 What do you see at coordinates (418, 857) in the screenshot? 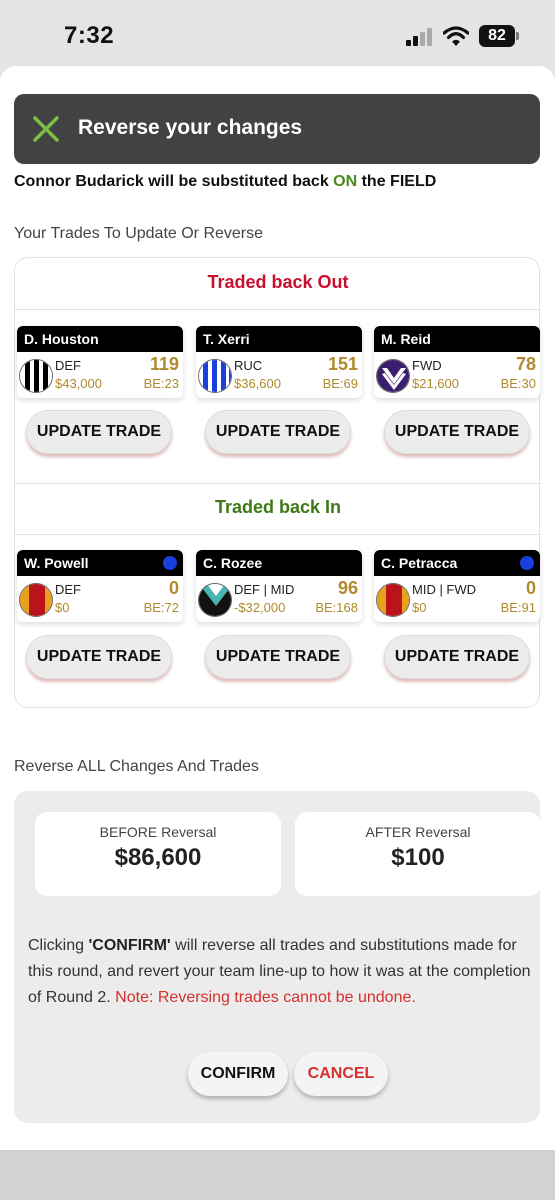
I see `after-reversal-value: $100` at bounding box center [418, 857].